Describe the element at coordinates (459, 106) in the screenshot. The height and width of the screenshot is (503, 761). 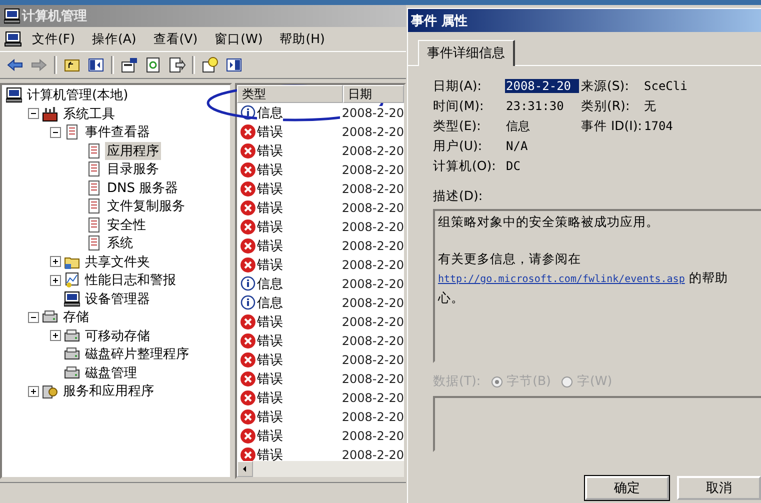
I see `field-label: 时间(M):` at that location.